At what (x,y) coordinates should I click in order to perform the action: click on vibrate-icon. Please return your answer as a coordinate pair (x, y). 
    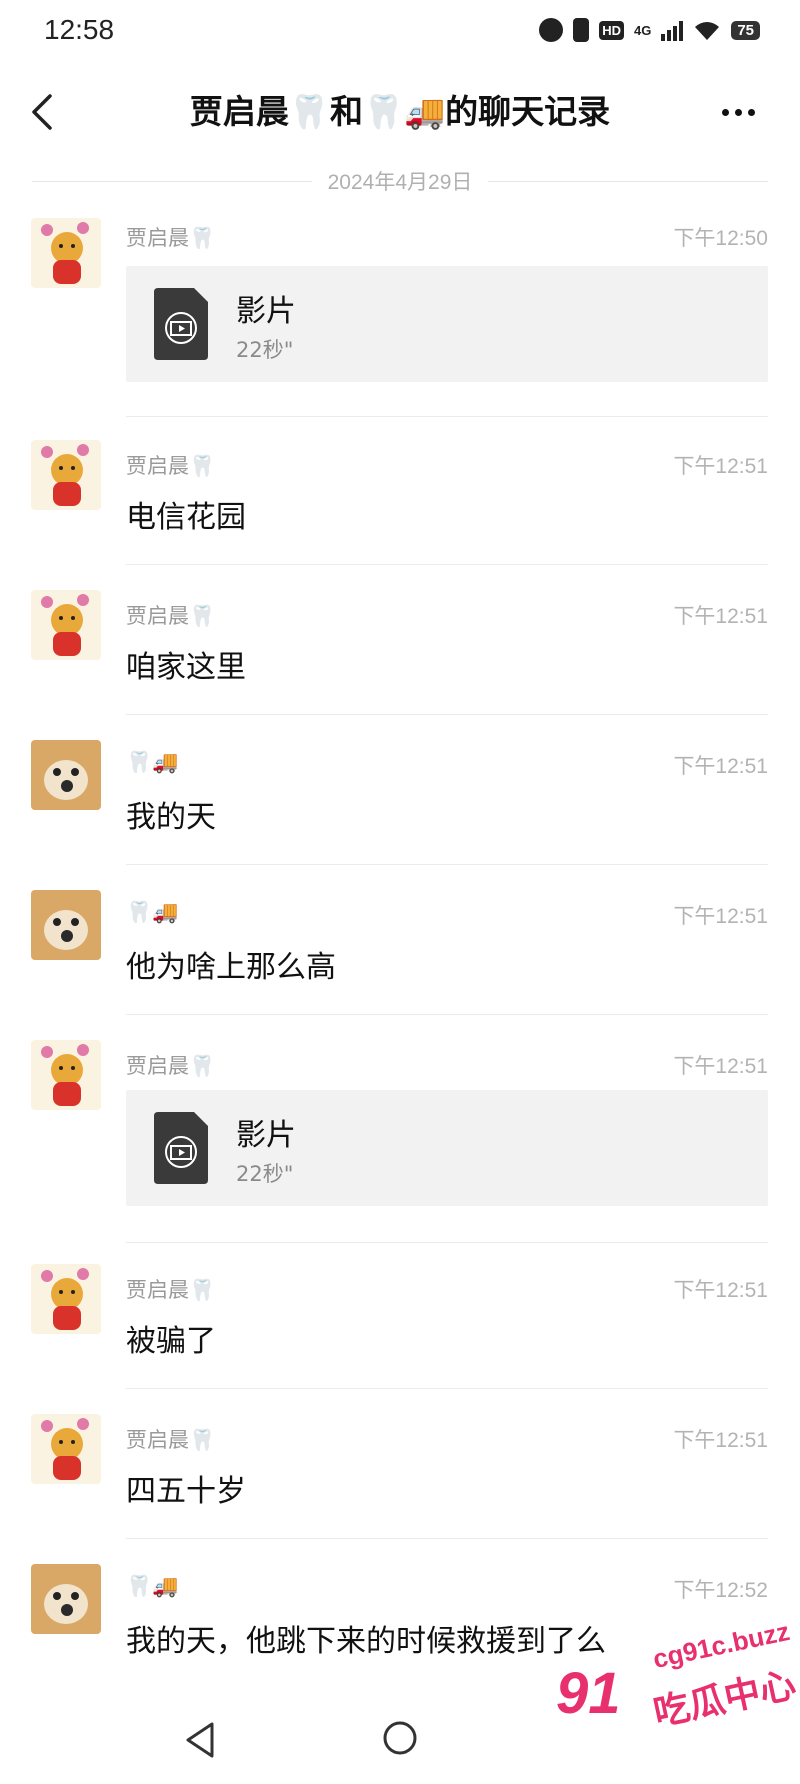
    Looking at the image, I should click on (581, 30).